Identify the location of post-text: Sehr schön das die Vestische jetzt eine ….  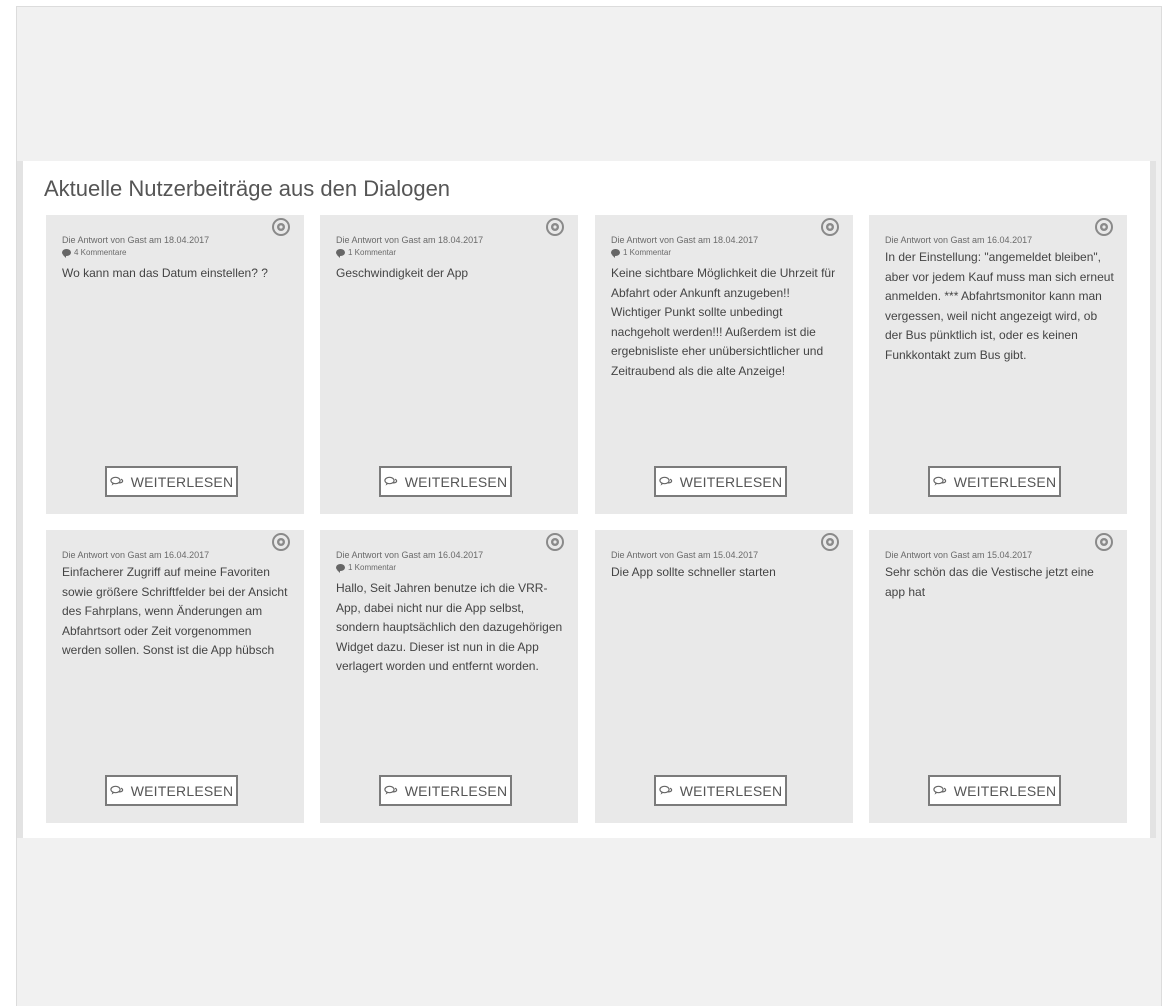
(989, 582).